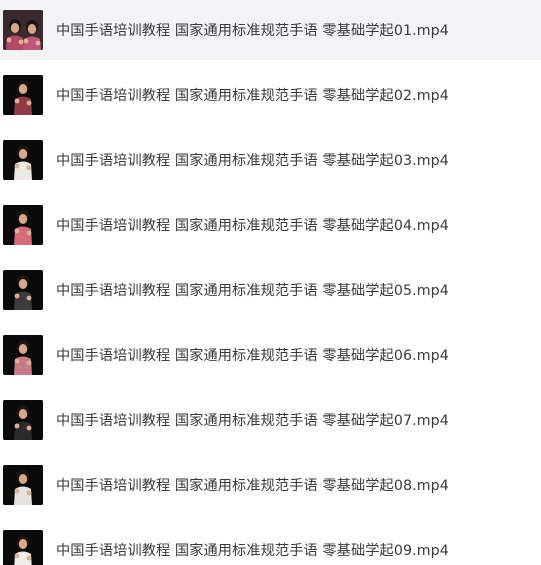 This screenshot has width=541, height=565. I want to click on file-name: 中国手语培训教程 国家通用标准规范手语 零基础学起04.mp4, so click(252, 226).